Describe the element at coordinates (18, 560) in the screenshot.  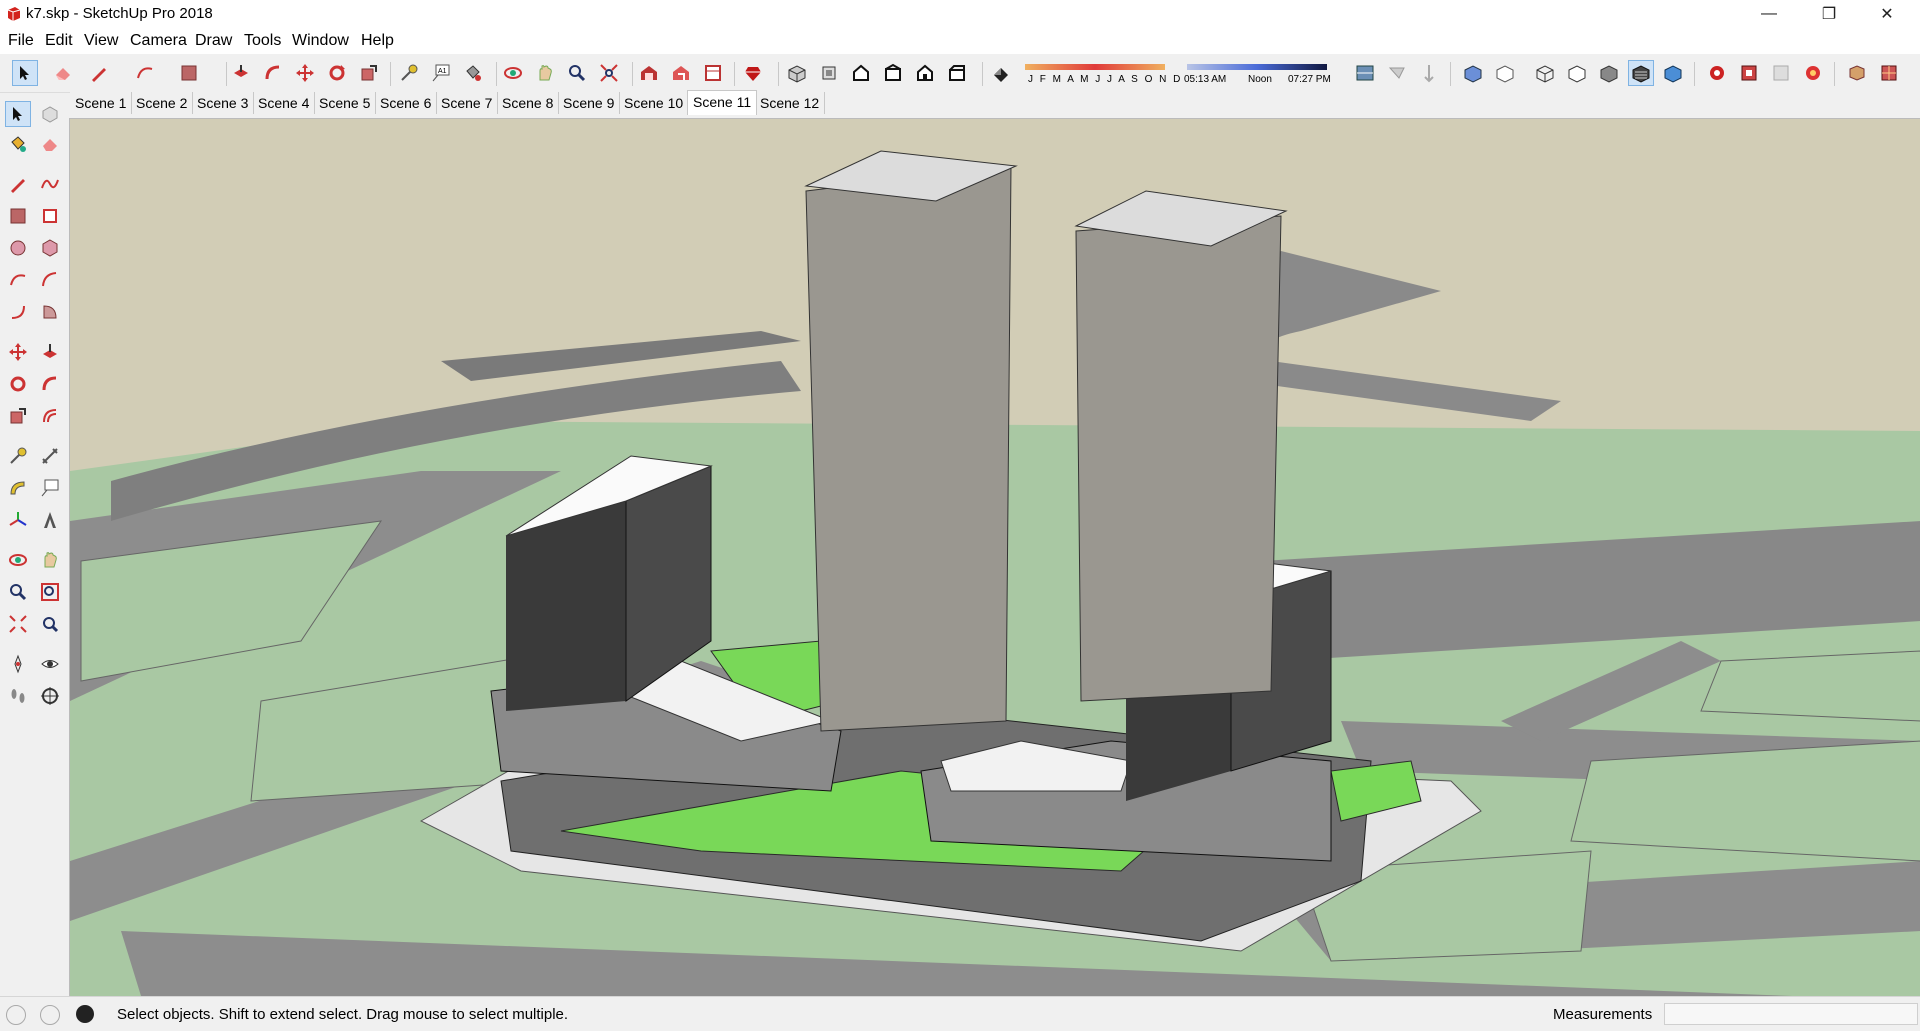
I see `lt-orbit-button` at that location.